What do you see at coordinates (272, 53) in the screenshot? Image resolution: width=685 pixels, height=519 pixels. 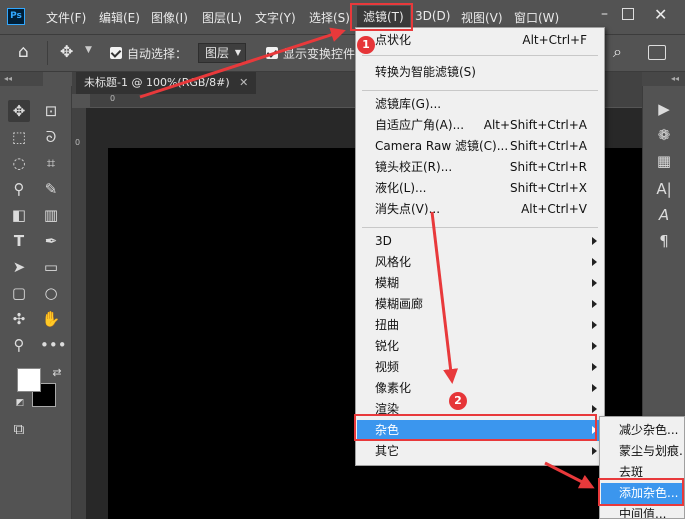 I see `show-transform-checkbox` at bounding box center [272, 53].